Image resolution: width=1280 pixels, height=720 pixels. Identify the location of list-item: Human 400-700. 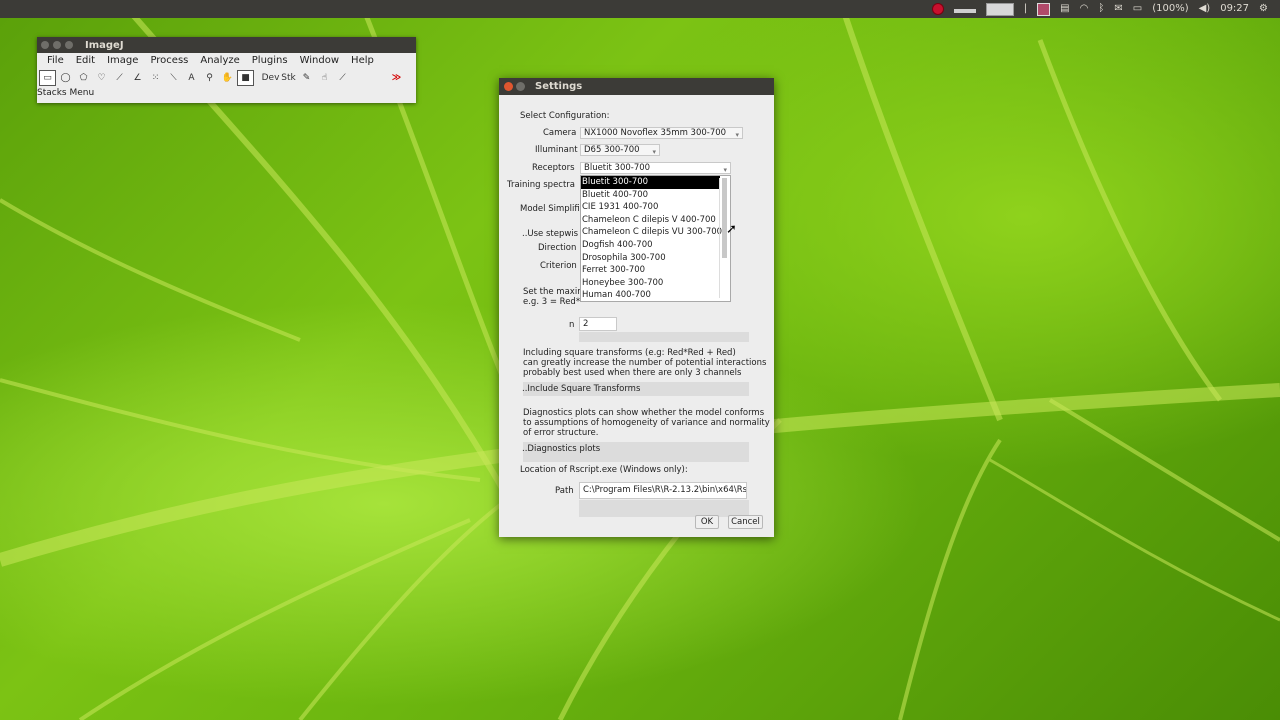
(650, 295).